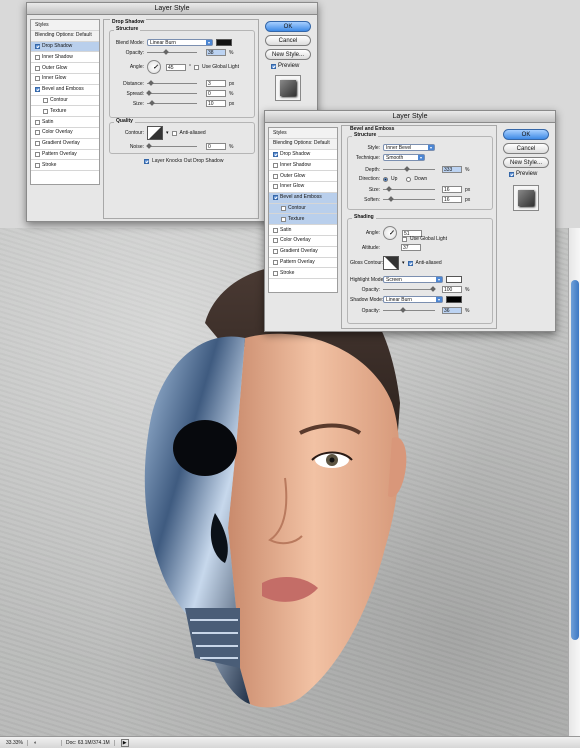 Image resolution: width=580 pixels, height=748 pixels. What do you see at coordinates (146, 161) in the screenshot?
I see `knockout-checkbox` at bounding box center [146, 161].